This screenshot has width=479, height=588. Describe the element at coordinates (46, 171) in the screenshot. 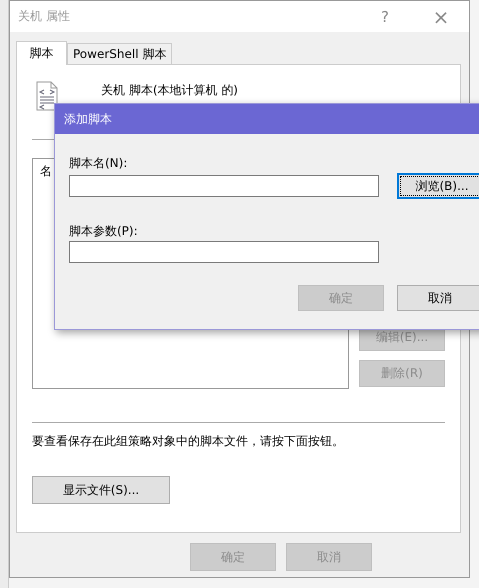

I see `column-header: 名` at that location.